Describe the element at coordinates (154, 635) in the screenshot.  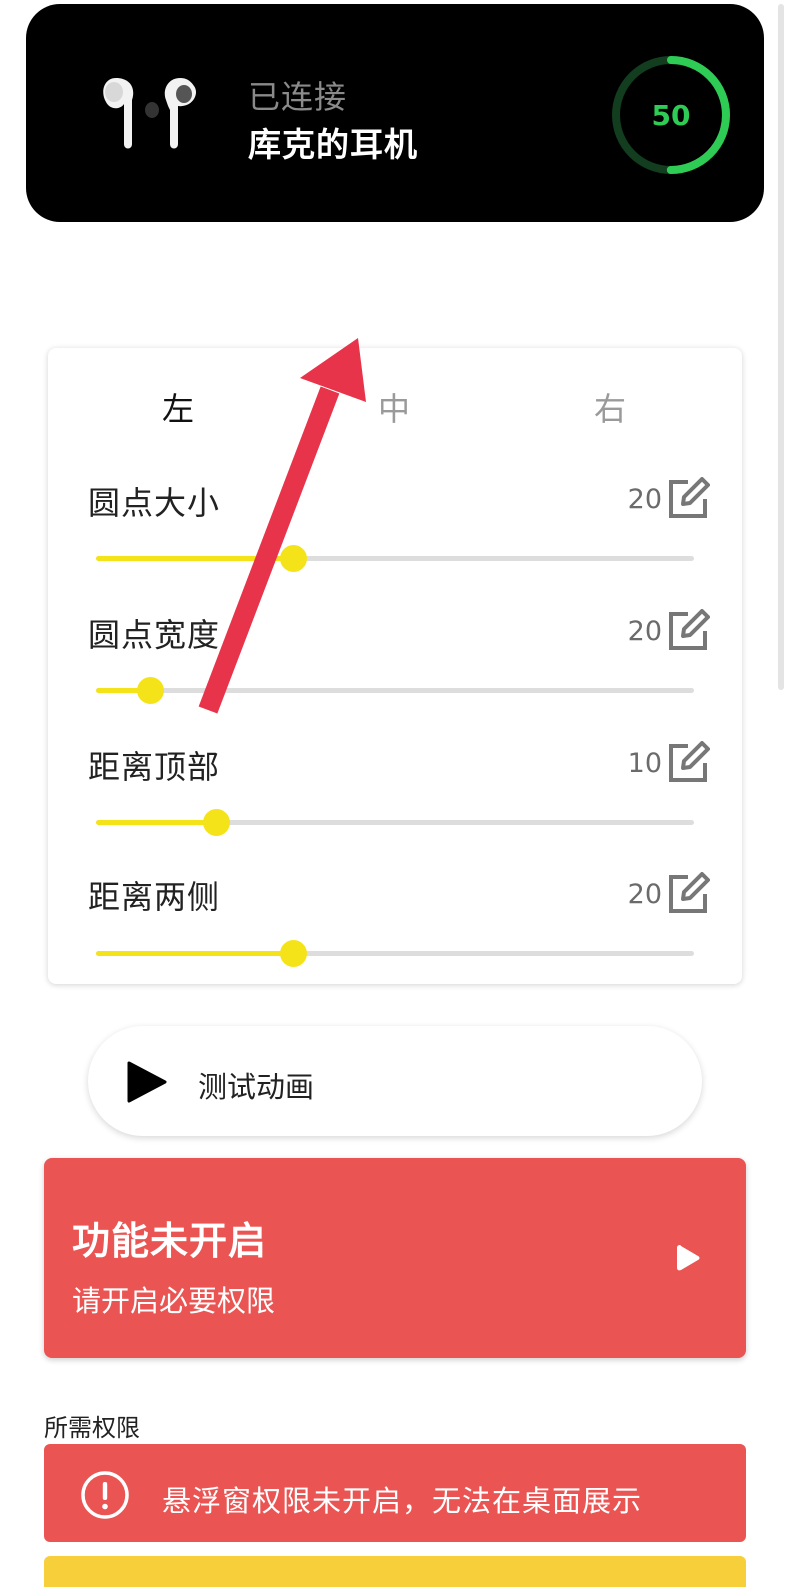
I see `dot-width-label: 圆点宽度` at that location.